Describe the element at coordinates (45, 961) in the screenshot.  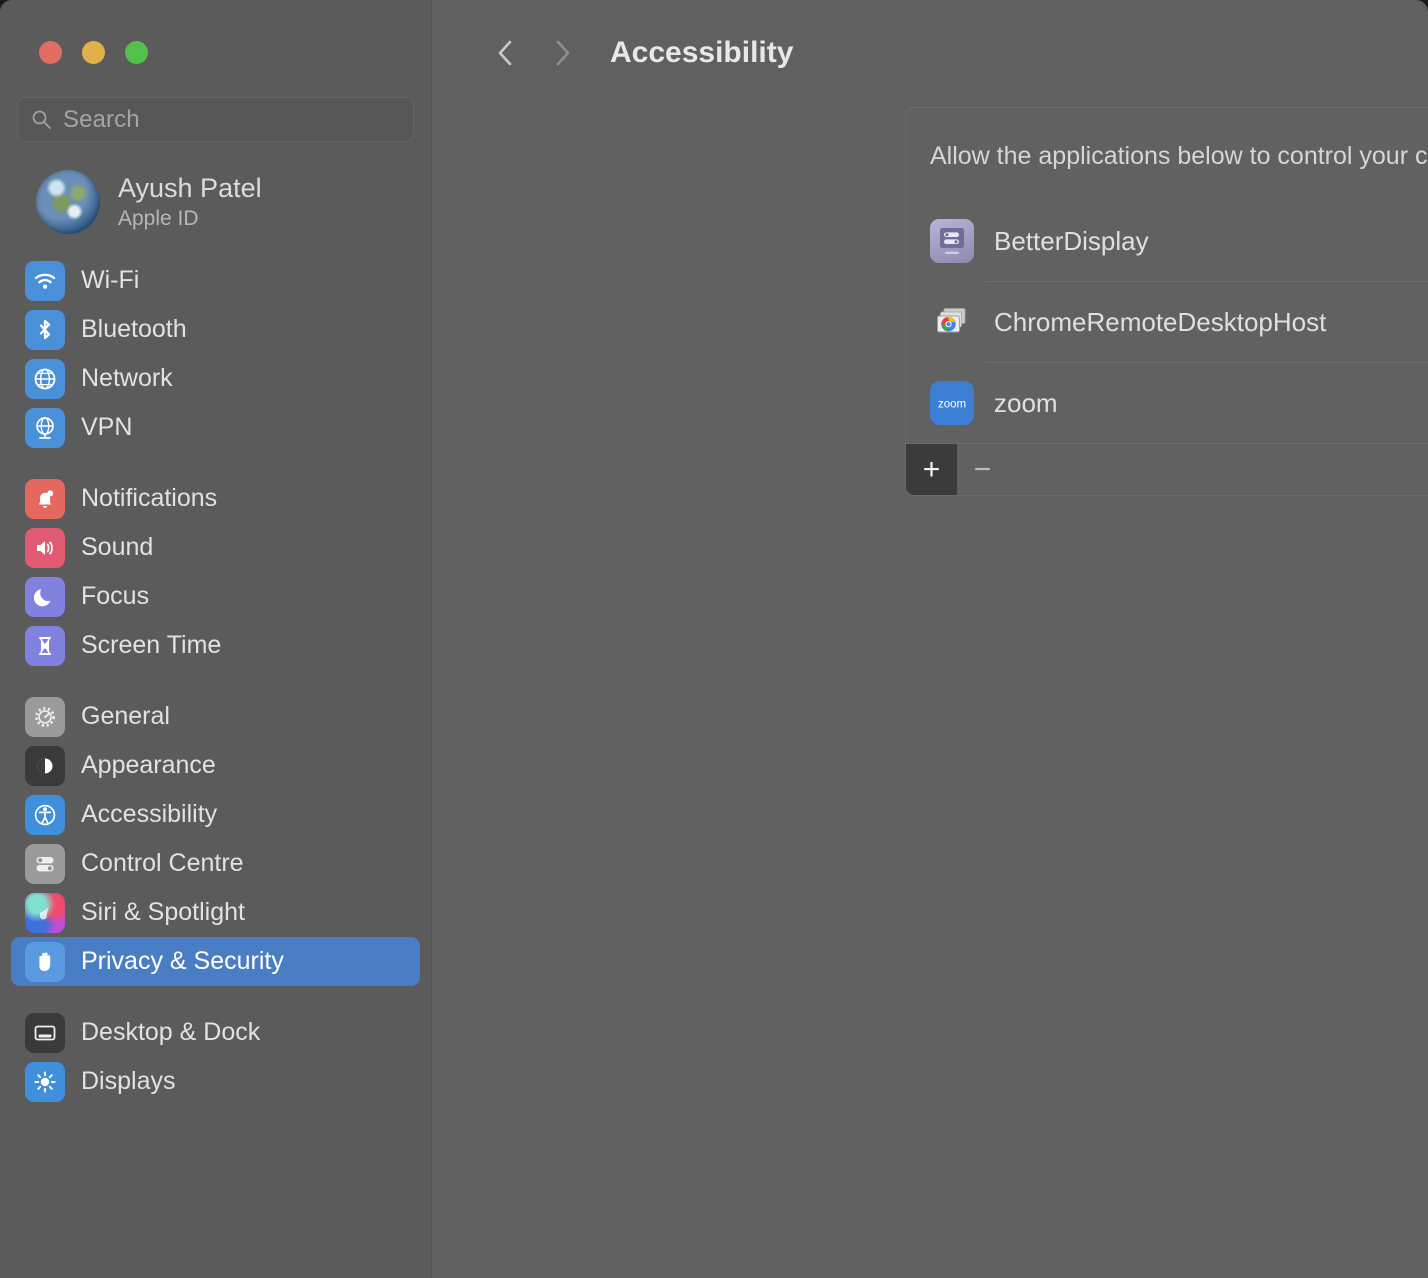
I see `hand-icon` at that location.